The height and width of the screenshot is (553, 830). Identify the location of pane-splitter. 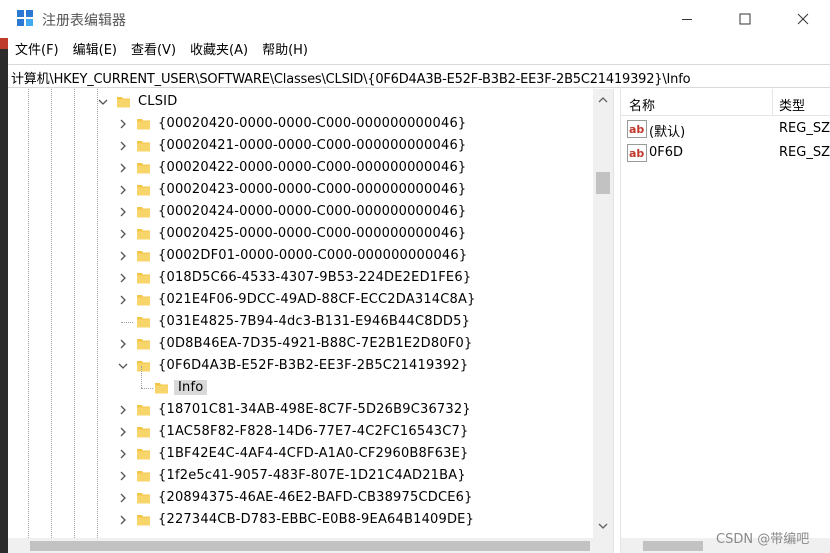
(617, 321).